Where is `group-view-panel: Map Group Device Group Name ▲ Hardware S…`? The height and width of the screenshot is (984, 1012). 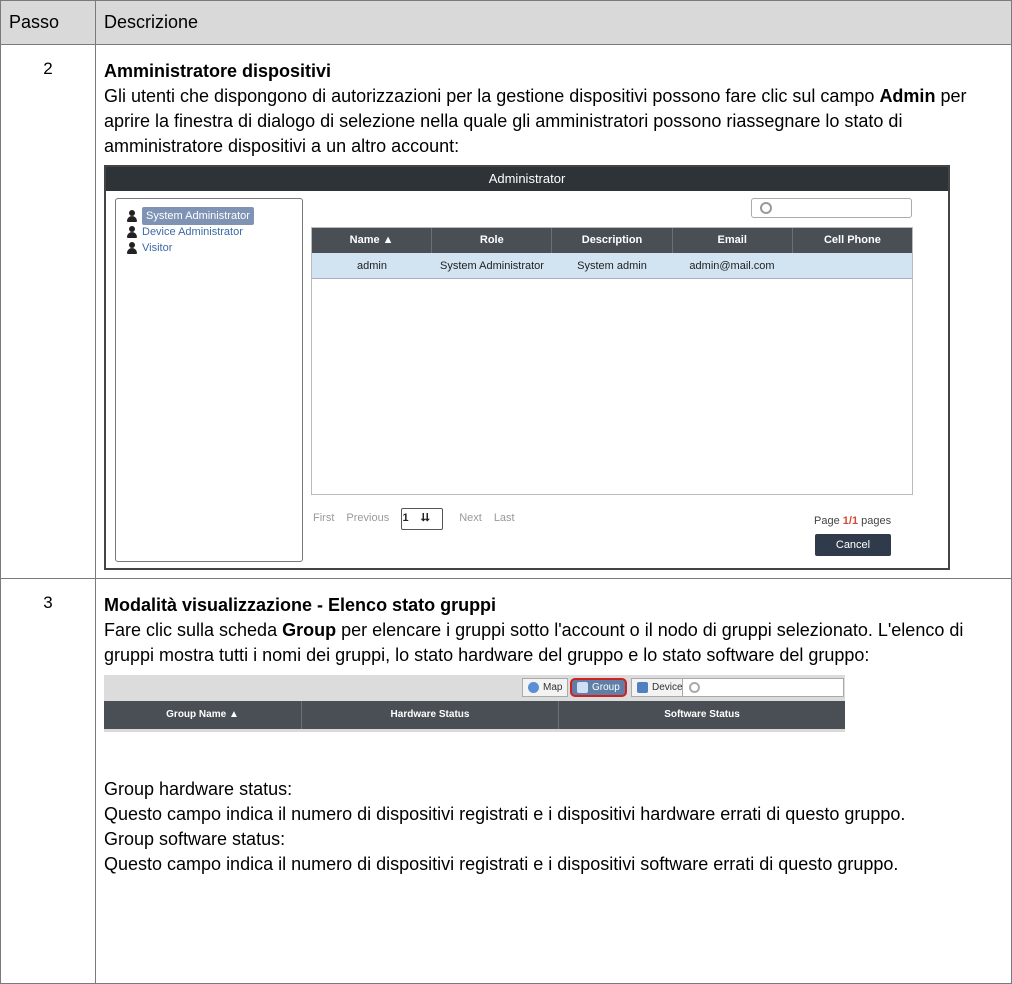 group-view-panel: Map Group Device Group Name ▲ Hardware S… is located at coordinates (474, 705).